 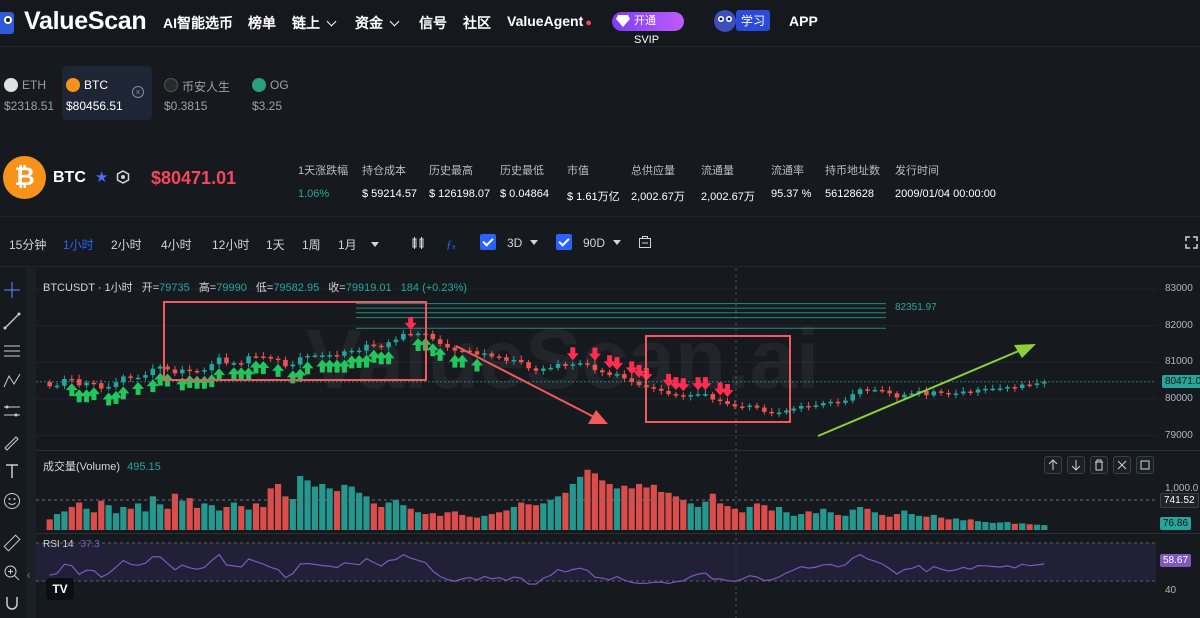 I want to click on dropdown-3d: 3D, so click(x=523, y=243).